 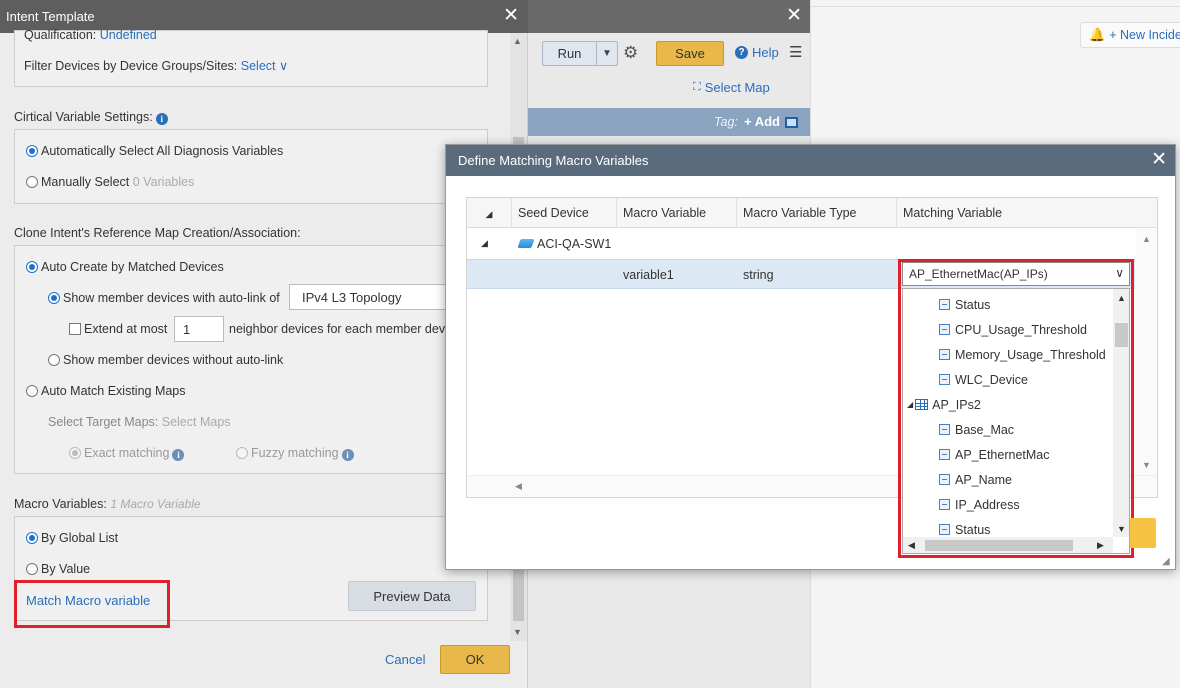 I want to click on filter-select-link: Select ∨, so click(x=264, y=66).